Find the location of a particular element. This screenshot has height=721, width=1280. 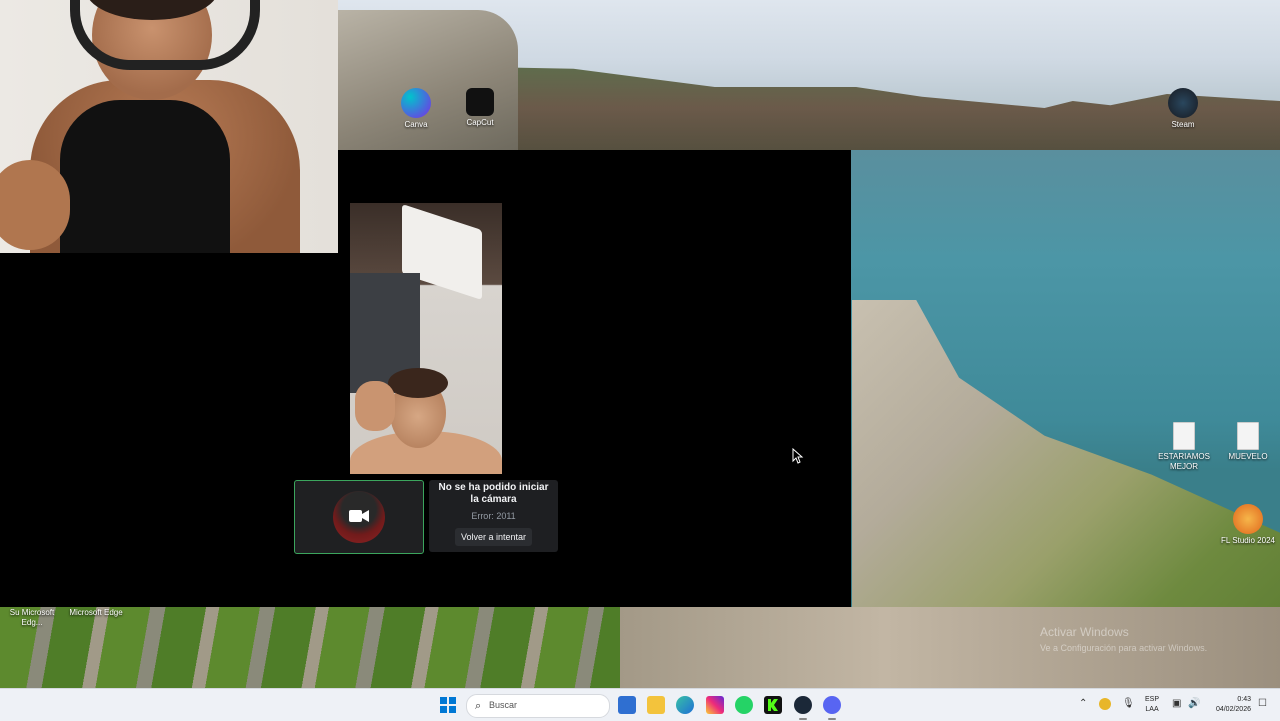

clock-time: 0:43 is located at coordinates (1244, 699).